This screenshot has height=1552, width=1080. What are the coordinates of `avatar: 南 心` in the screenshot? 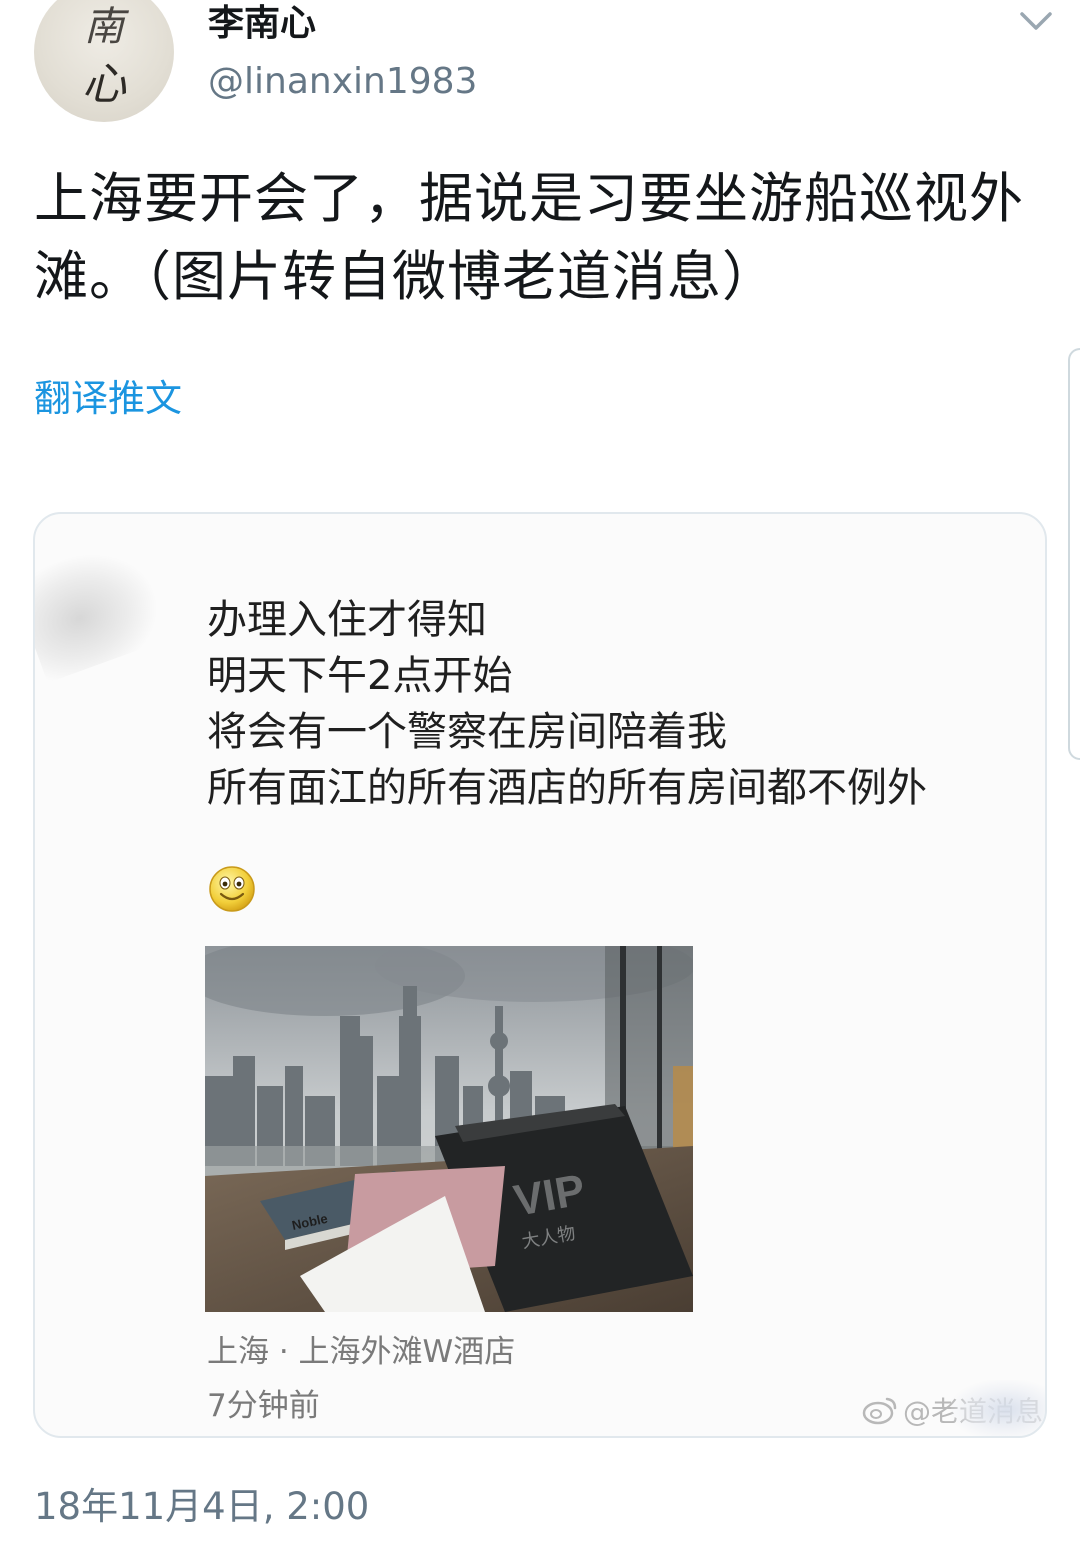 It's located at (104, 61).